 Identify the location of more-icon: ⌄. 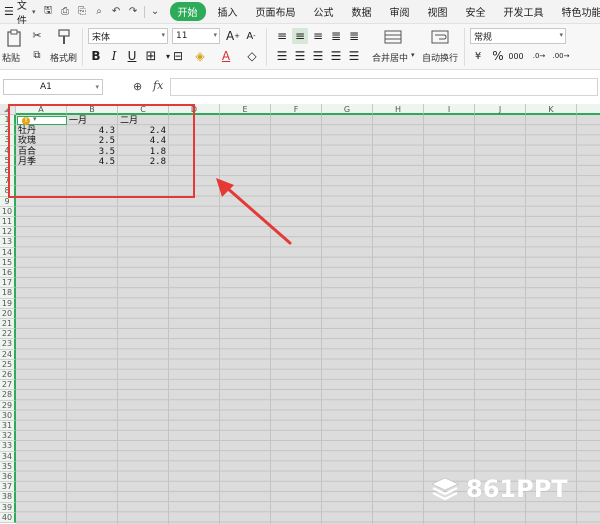
(155, 11).